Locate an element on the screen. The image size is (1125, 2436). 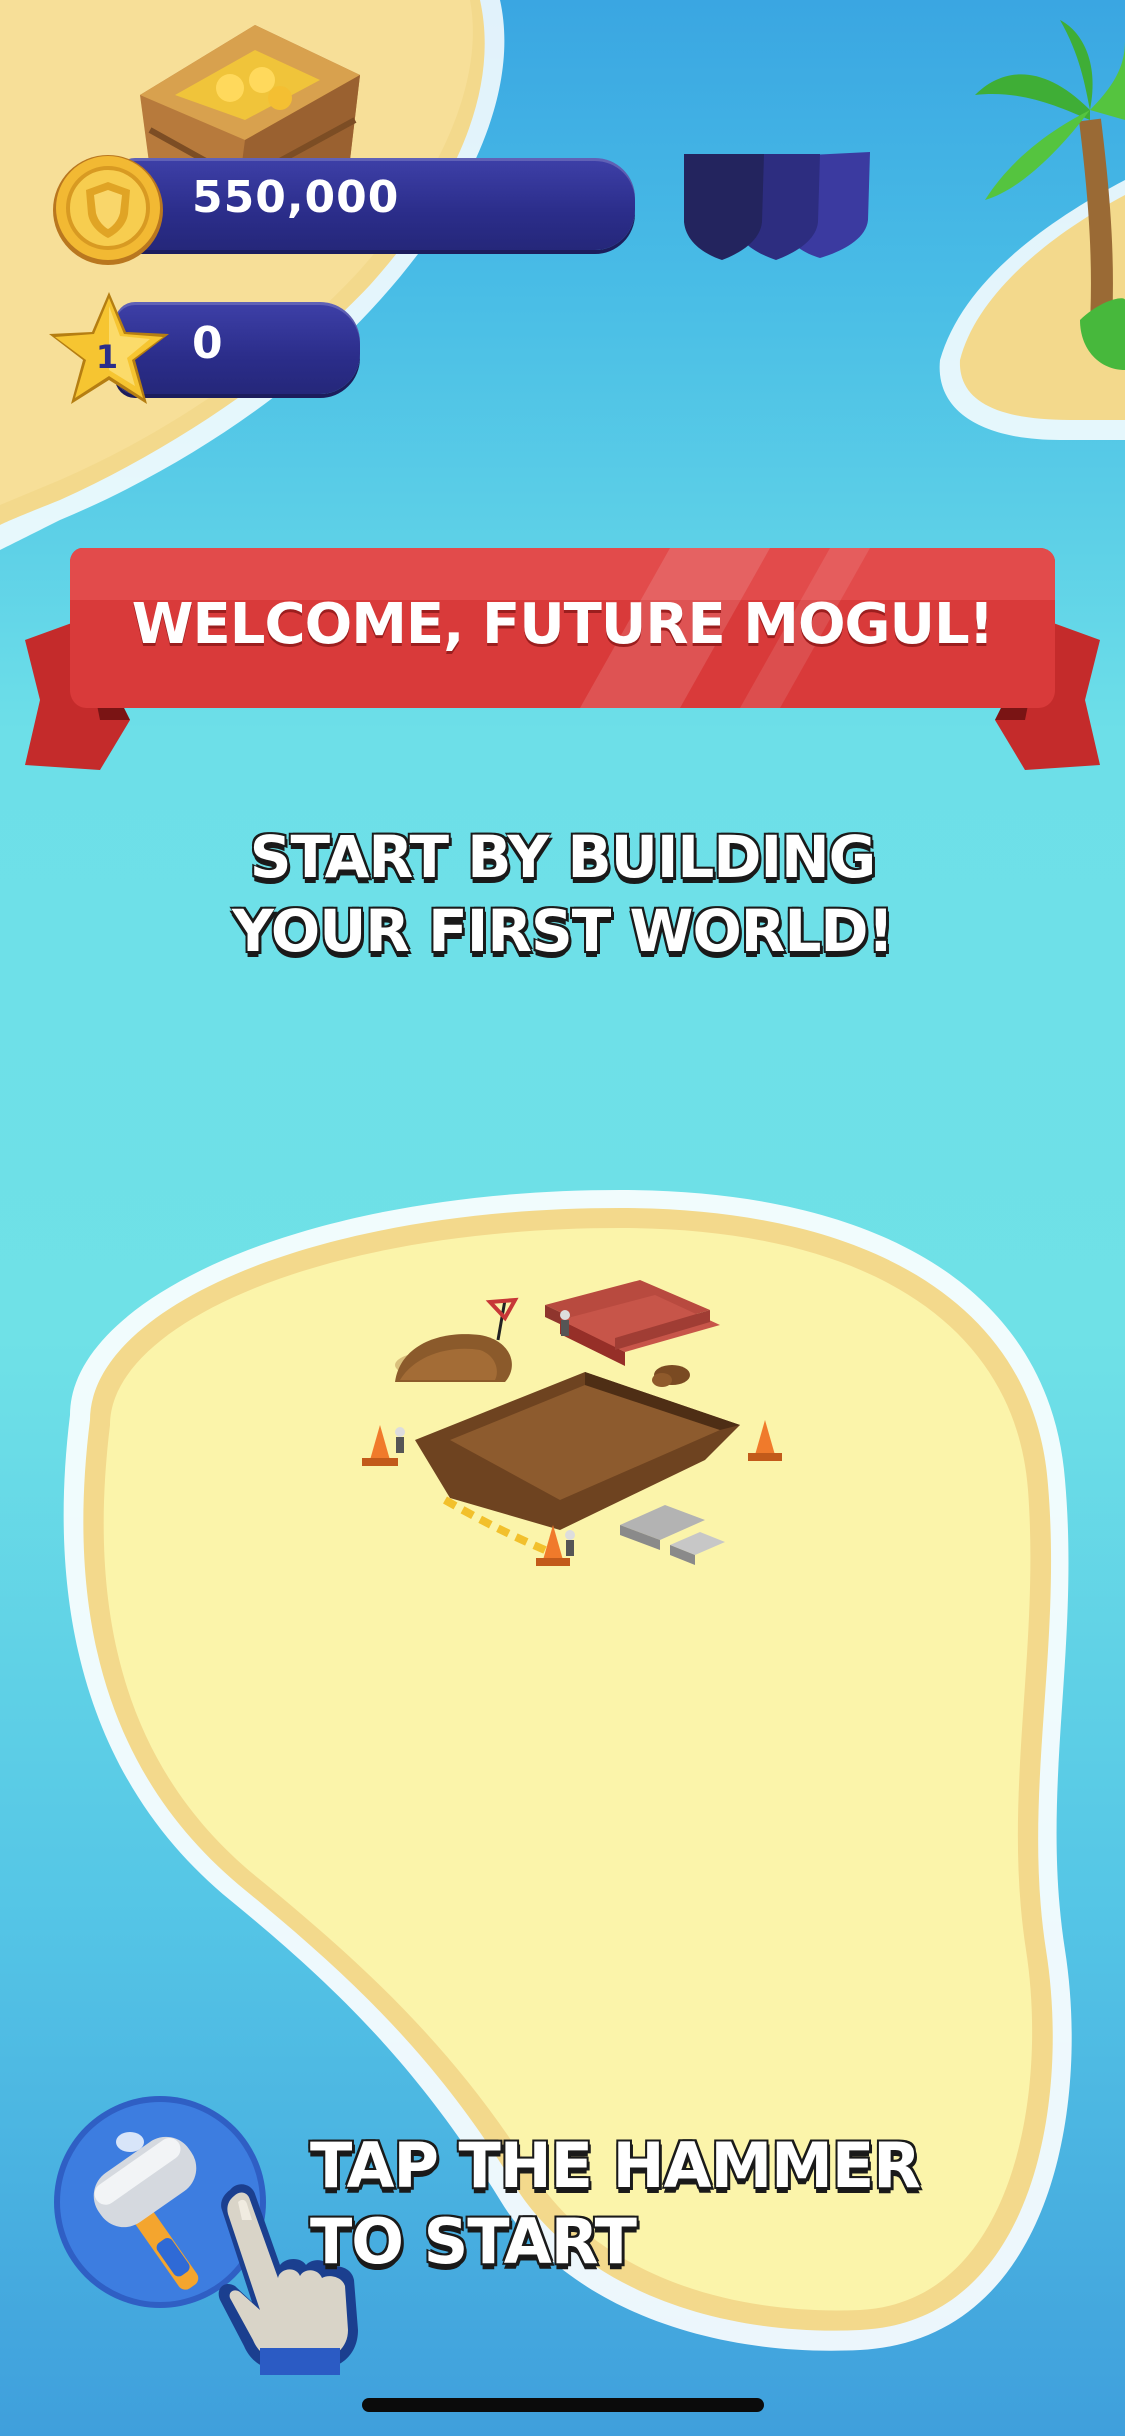
stars-value: 0 is located at coordinates (207, 343).